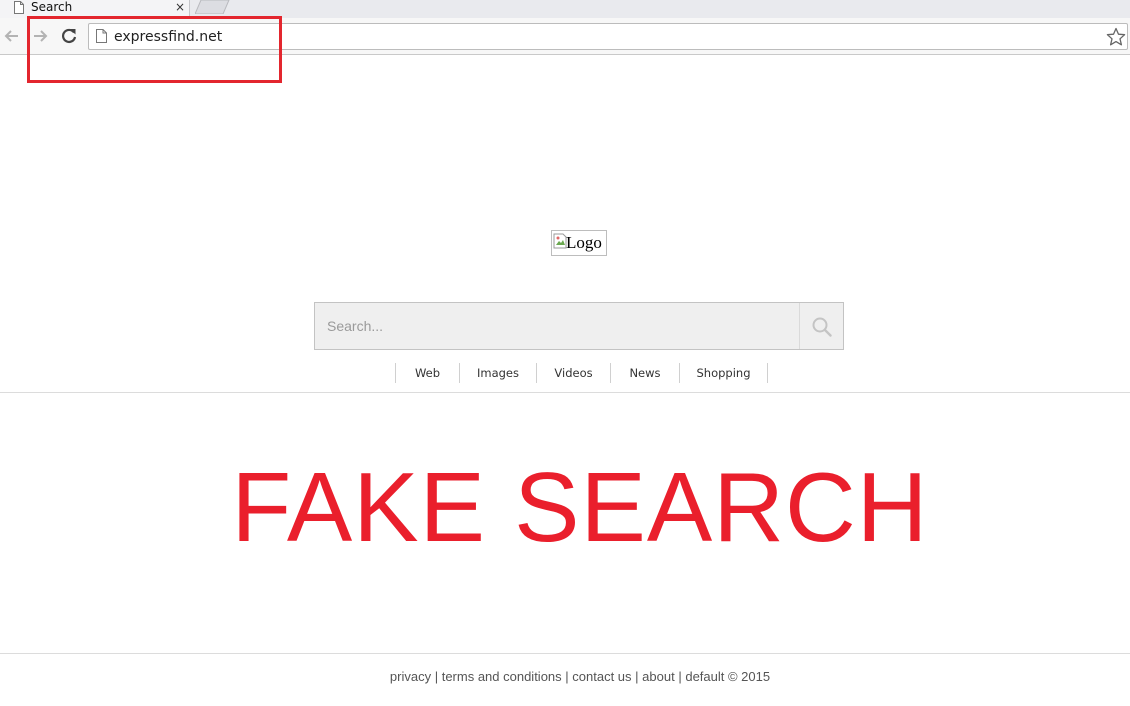  I want to click on logo-alt-text: Logo, so click(584, 242).